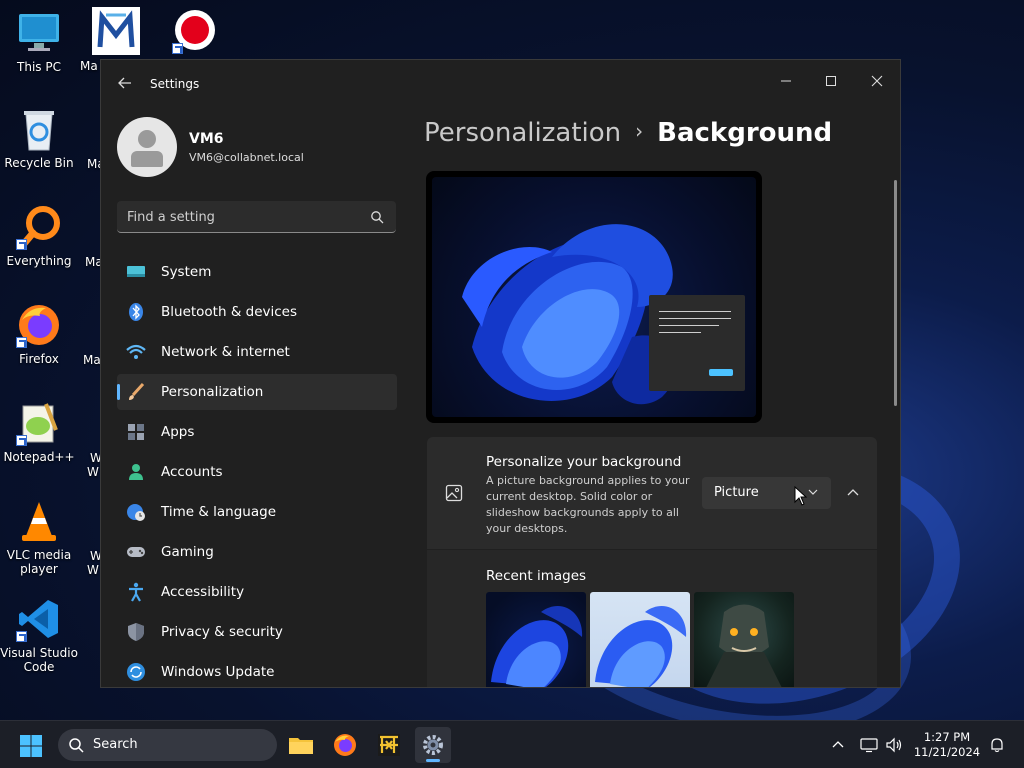  Describe the element at coordinates (76, 745) in the screenshot. I see `search-icon` at that location.